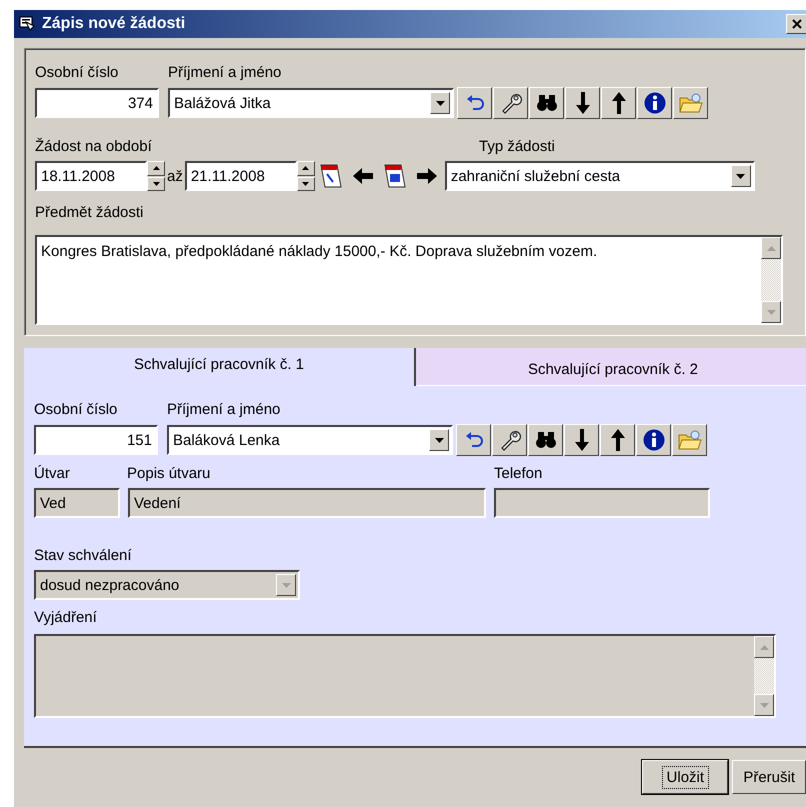 Image resolution: width=806 pixels, height=807 pixels. I want to click on field-label: Typ žádosti, so click(517, 146).